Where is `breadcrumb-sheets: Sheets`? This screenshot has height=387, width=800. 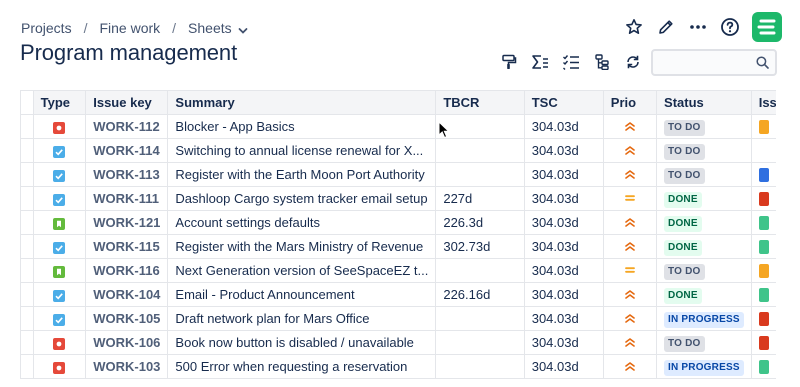 breadcrumb-sheets: Sheets is located at coordinates (210, 28).